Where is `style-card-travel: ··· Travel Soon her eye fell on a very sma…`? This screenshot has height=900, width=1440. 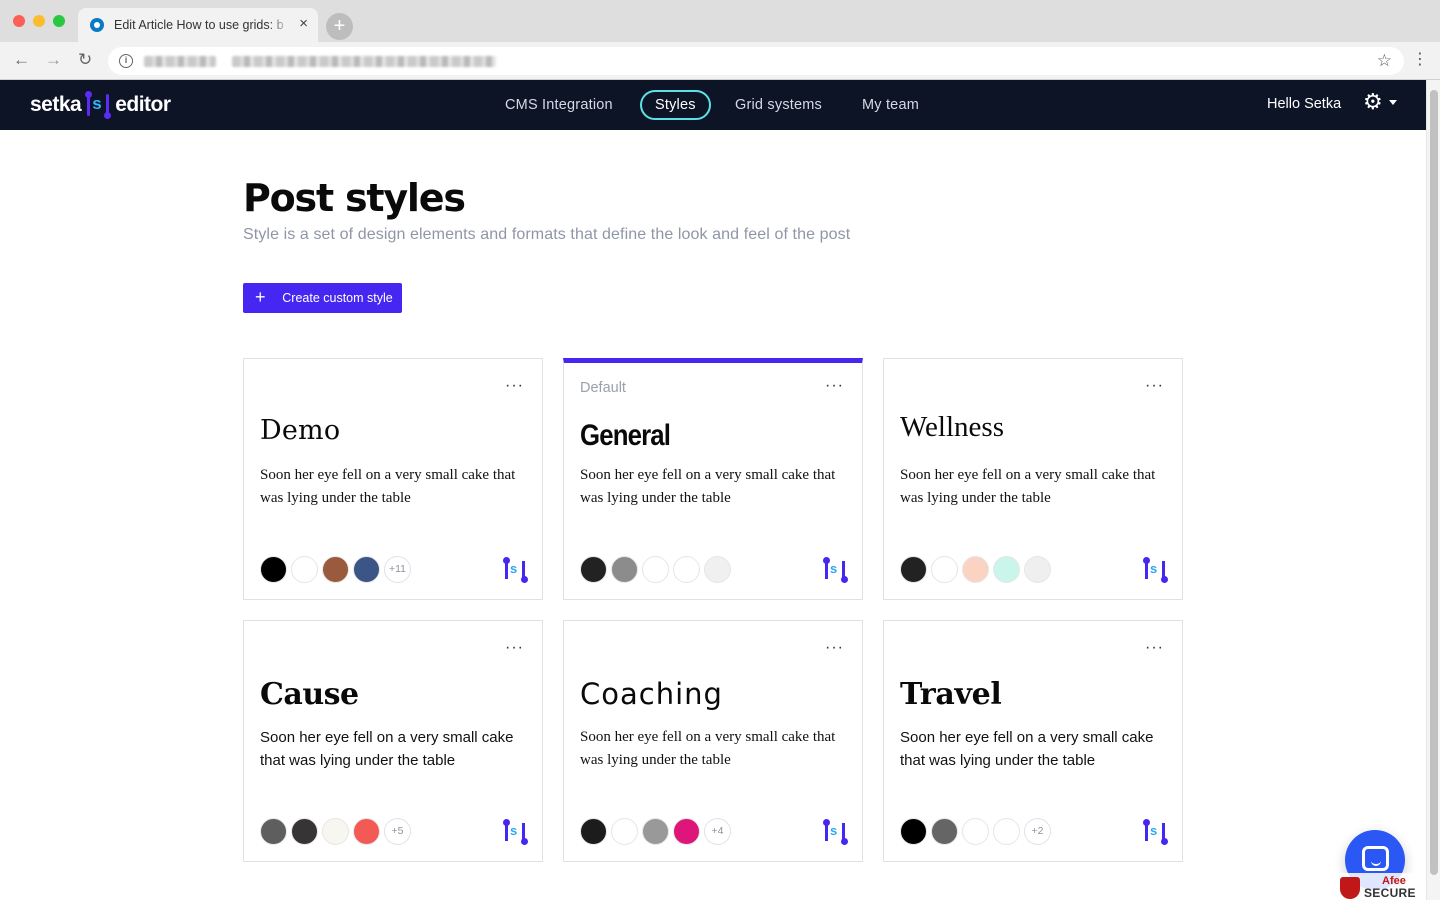 style-card-travel: ··· Travel Soon her eye fell on a very sma… is located at coordinates (1033, 741).